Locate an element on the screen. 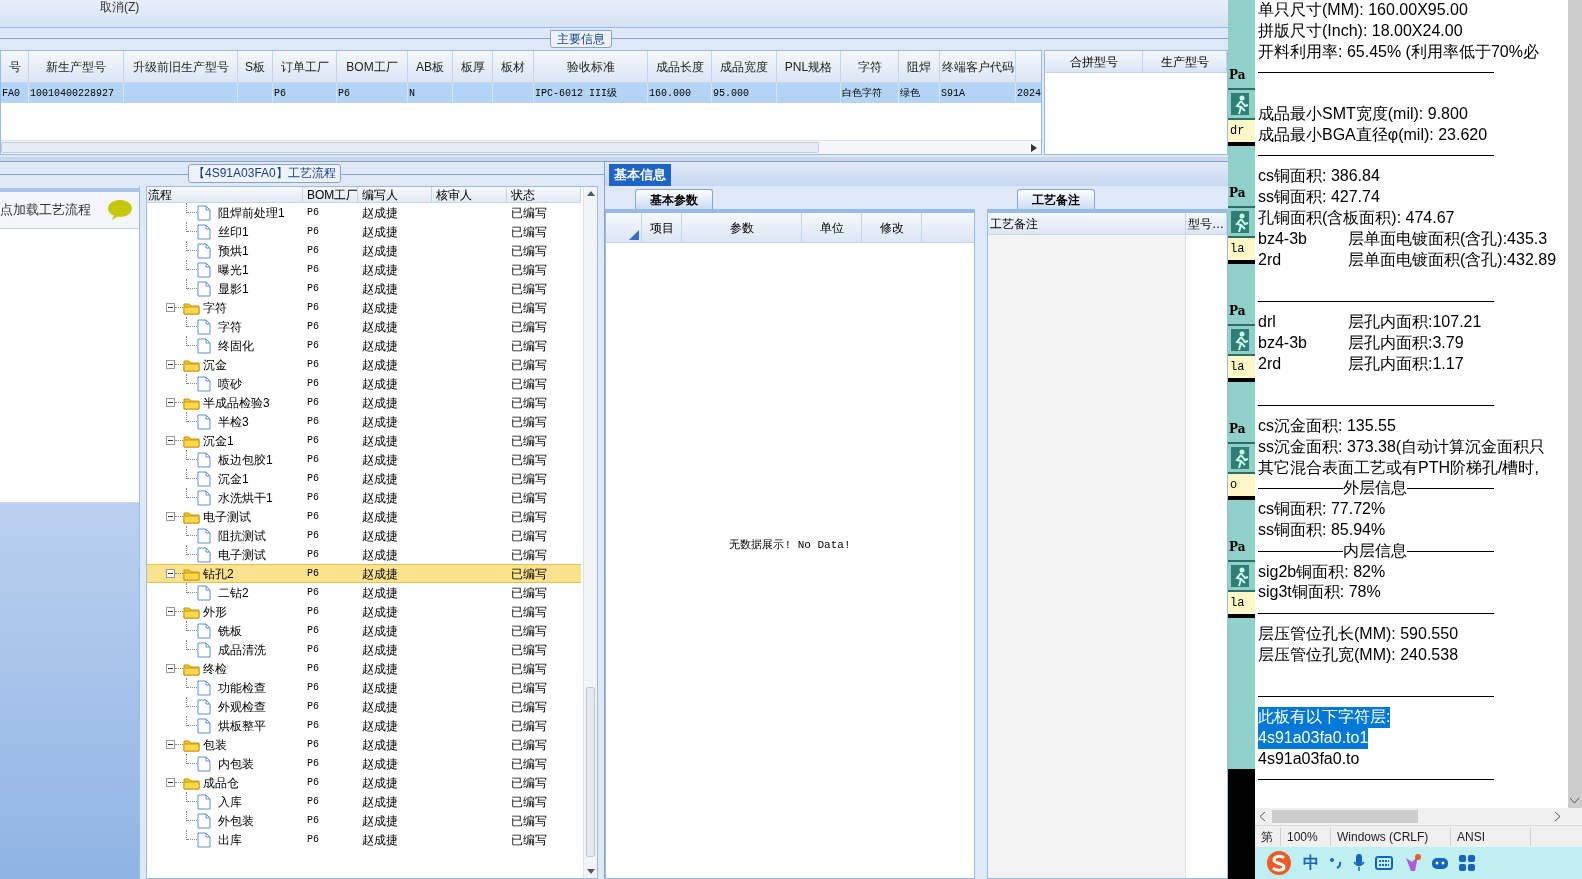 The width and height of the screenshot is (1582, 879). tree-row: 成品仓 P6 赵成捷 已编写 is located at coordinates (364, 782).